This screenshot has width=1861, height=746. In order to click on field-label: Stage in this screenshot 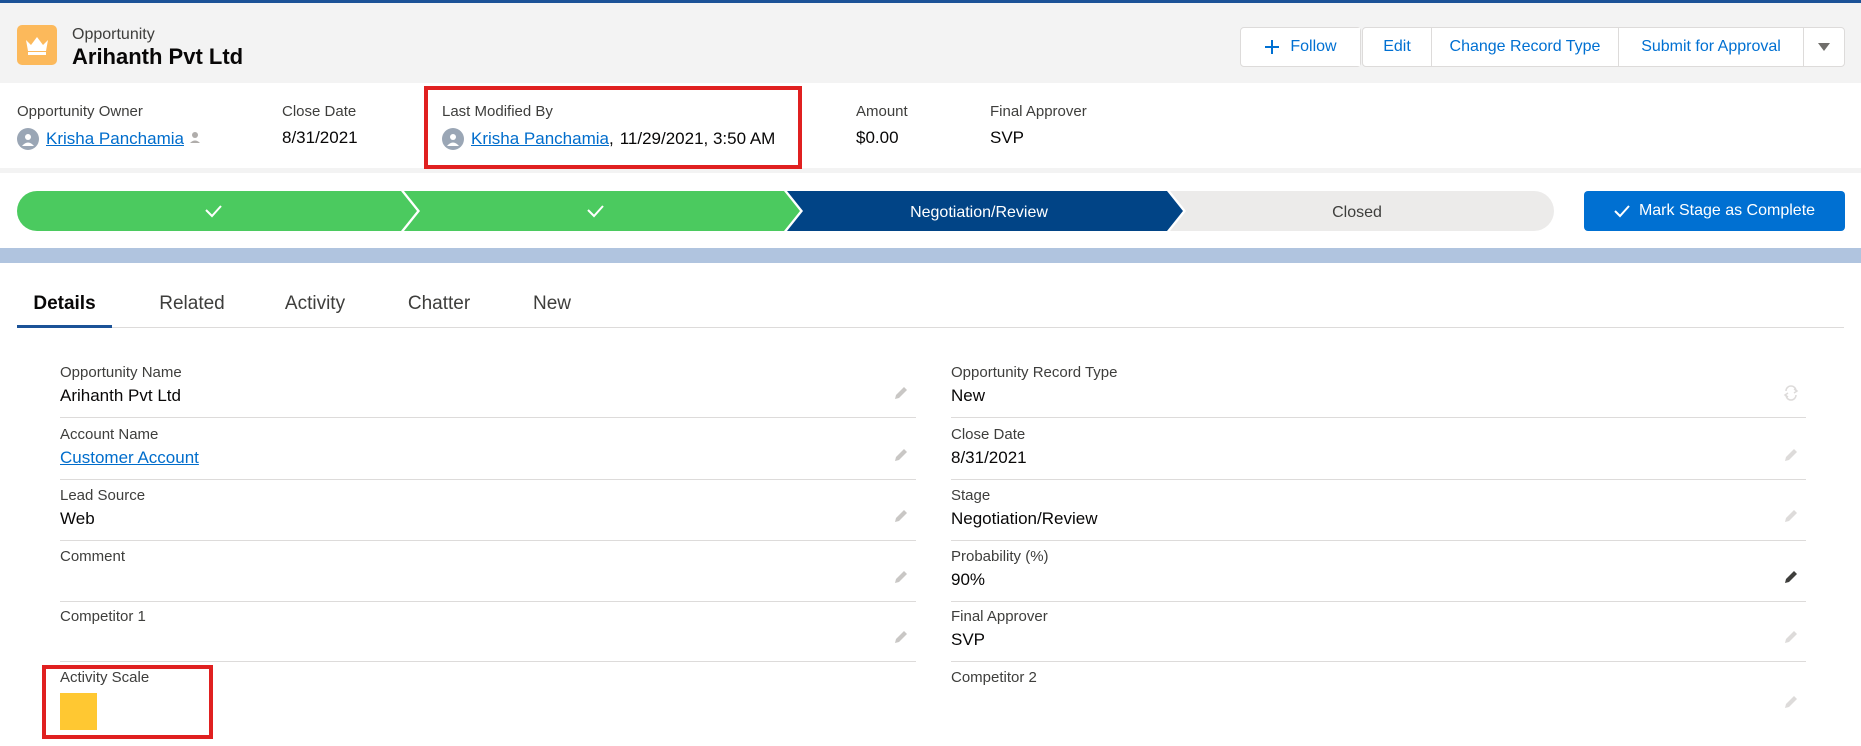, I will do `click(971, 495)`.